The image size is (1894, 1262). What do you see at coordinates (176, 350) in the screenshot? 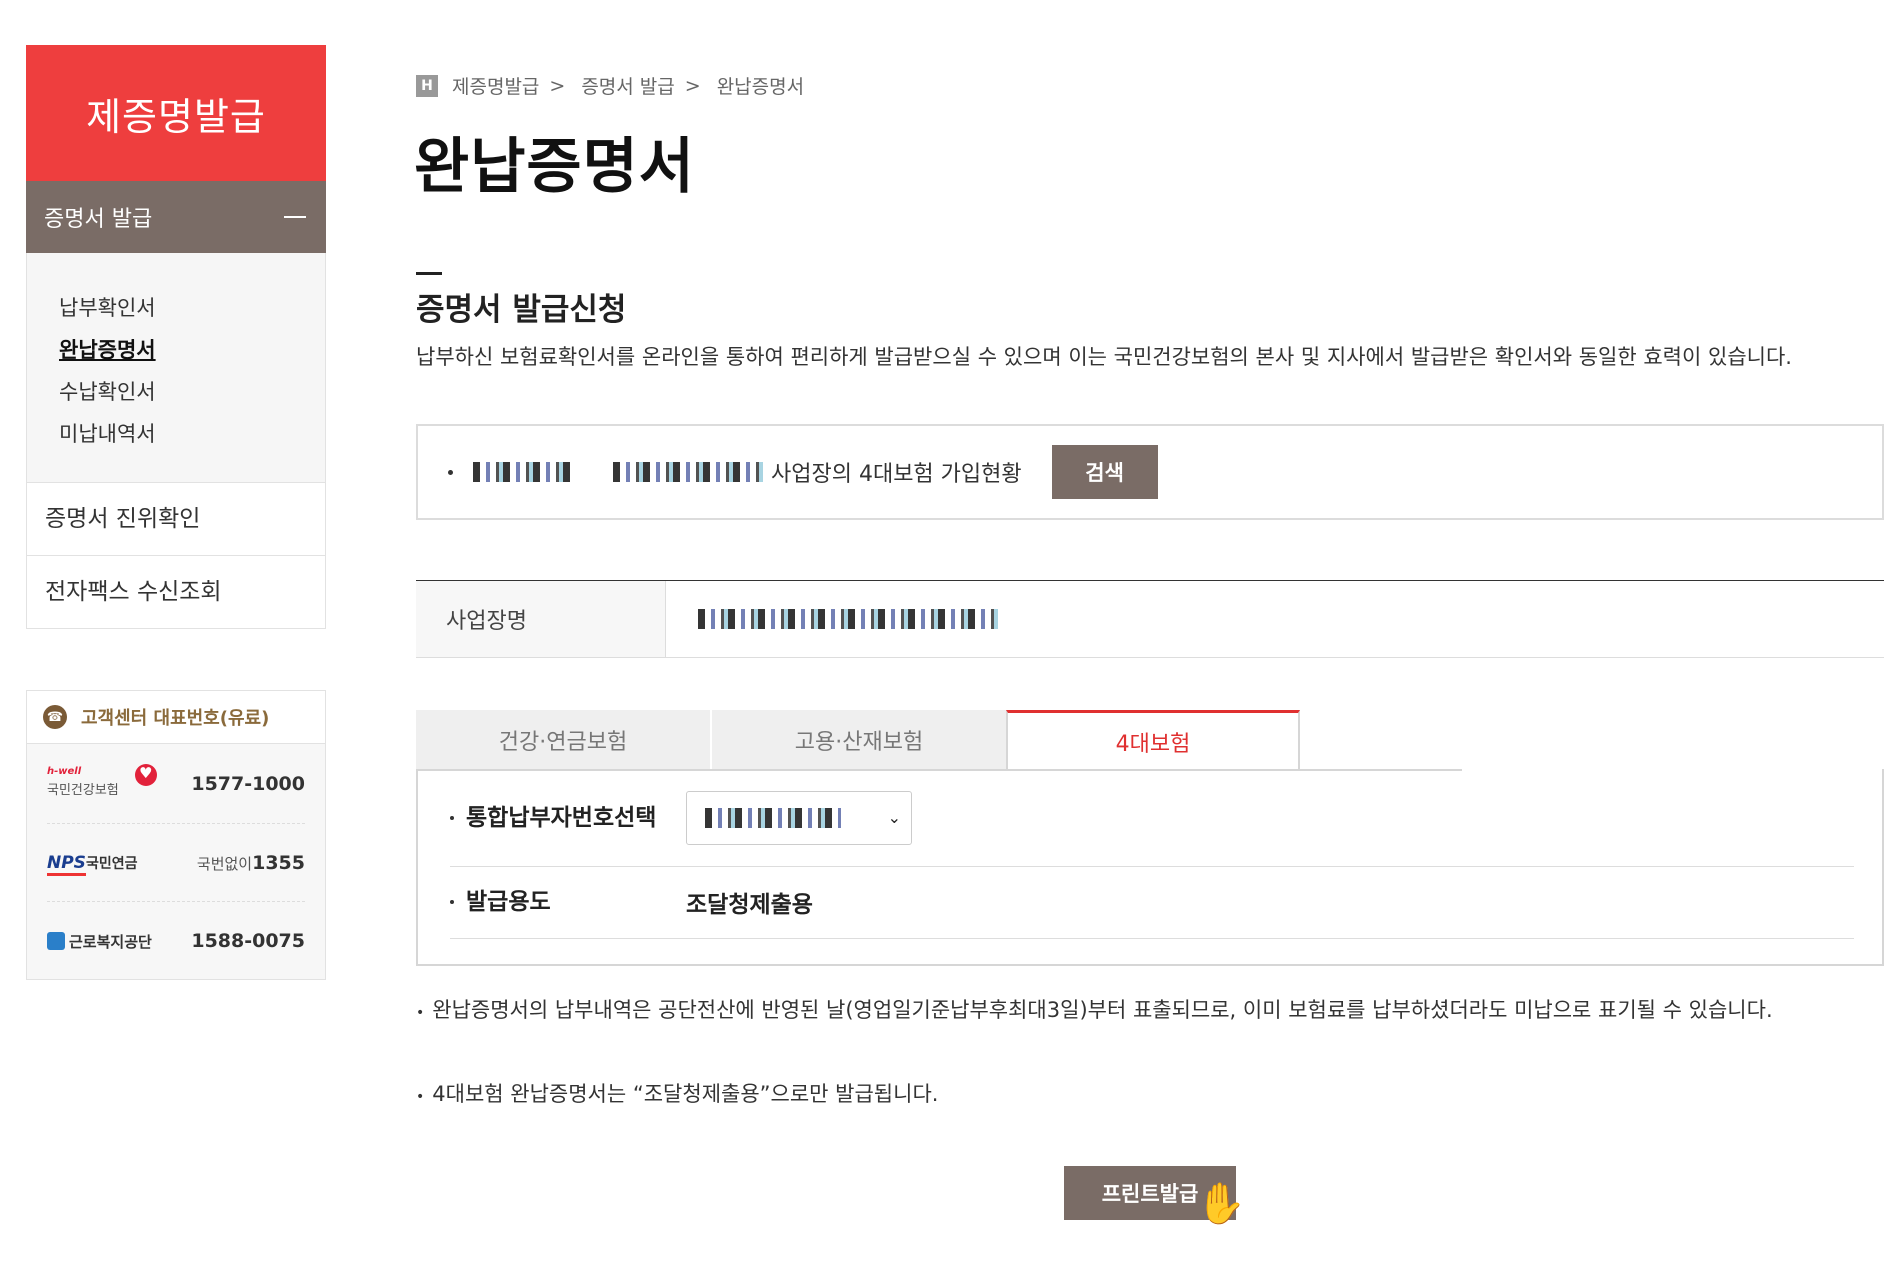
I see `sidebar-item-full-payment-certificate: 완납증명서` at bounding box center [176, 350].